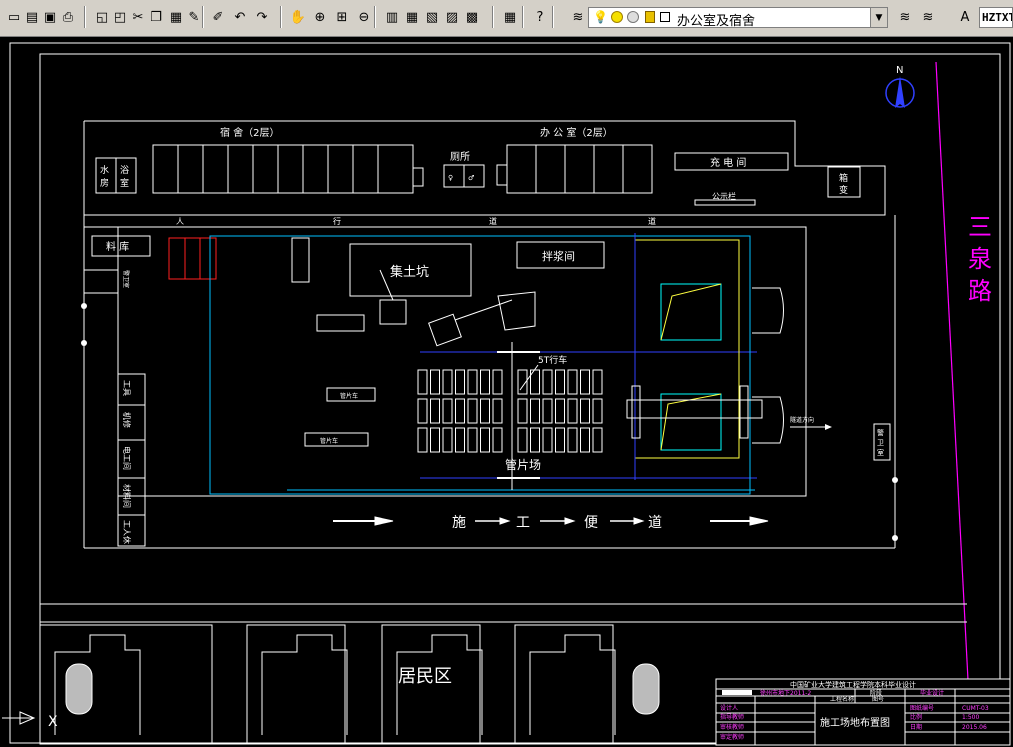 This screenshot has width=1013, height=747. What do you see at coordinates (342, 17) in the screenshot?
I see `zoom-window-icon: ⊞` at bounding box center [342, 17].